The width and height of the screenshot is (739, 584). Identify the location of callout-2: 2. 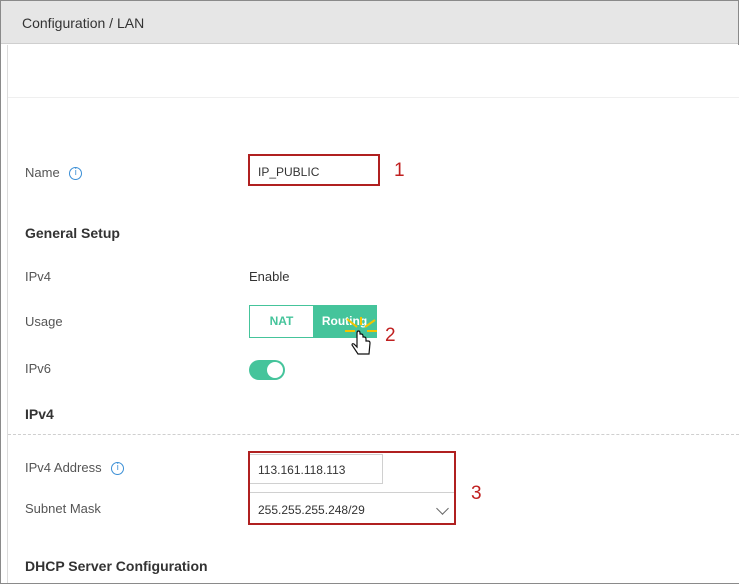
(390, 335).